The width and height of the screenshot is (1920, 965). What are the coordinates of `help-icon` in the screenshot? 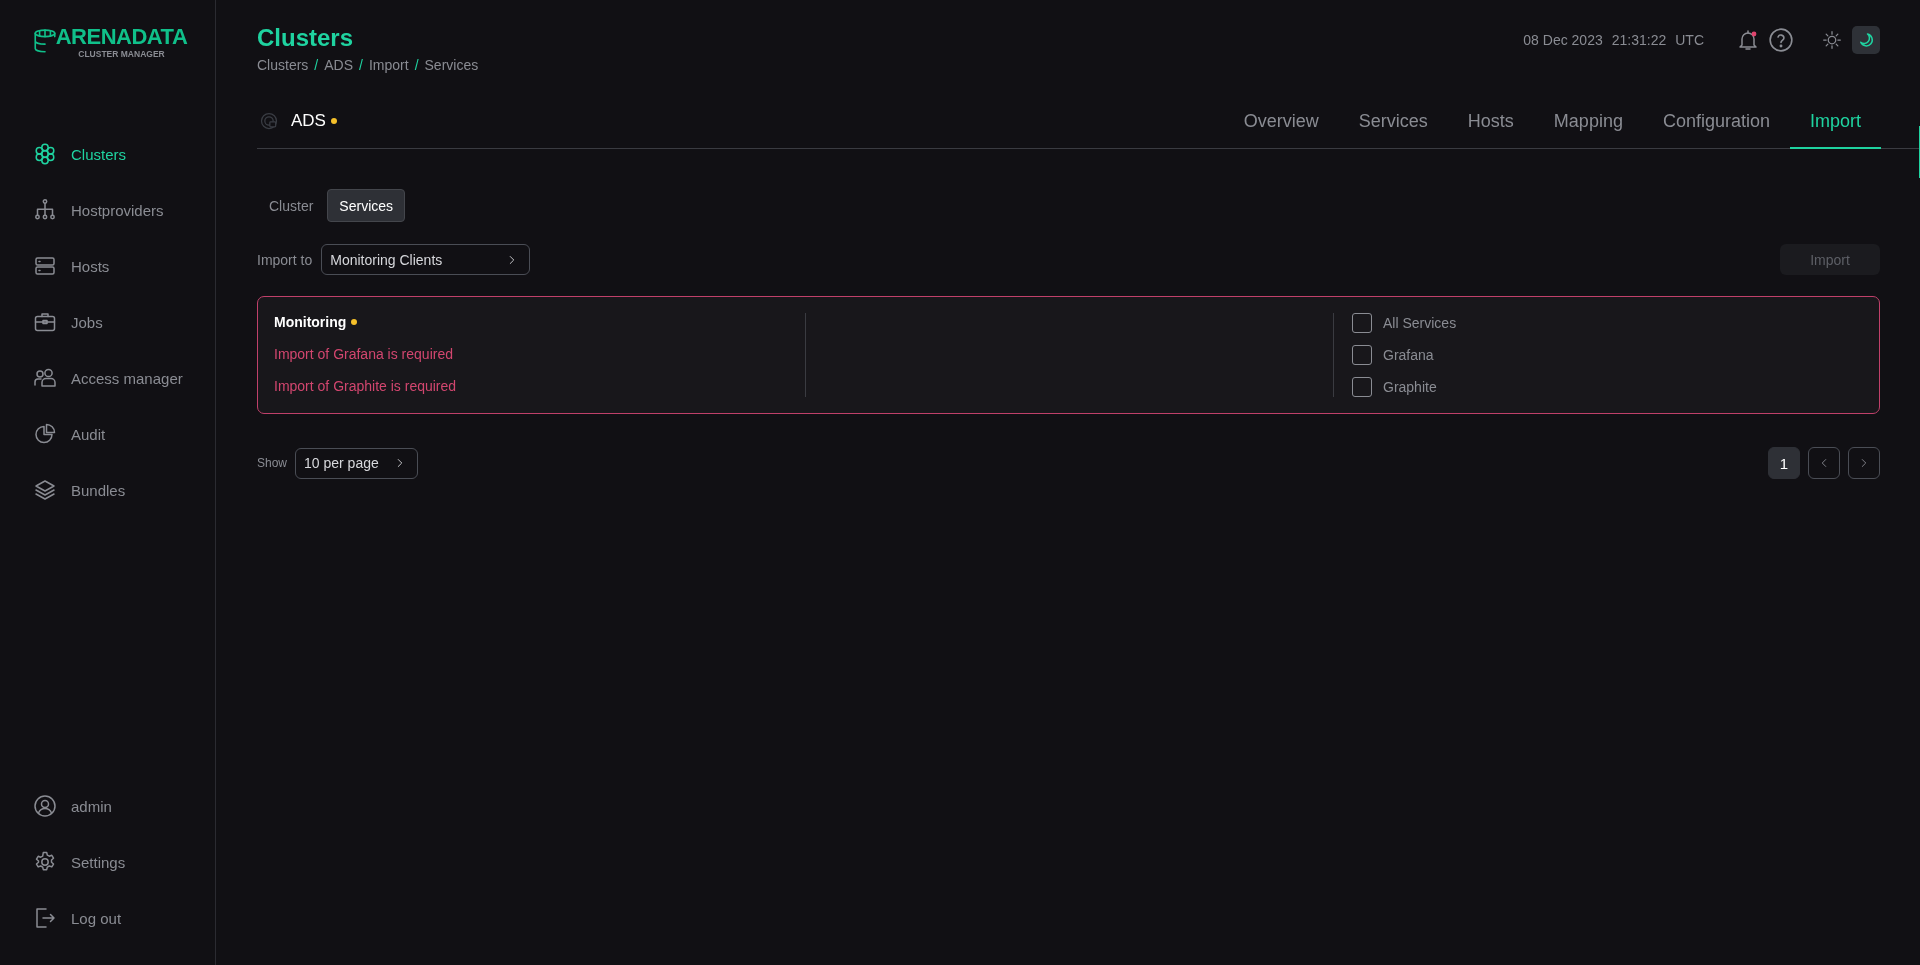 It's located at (1781, 40).